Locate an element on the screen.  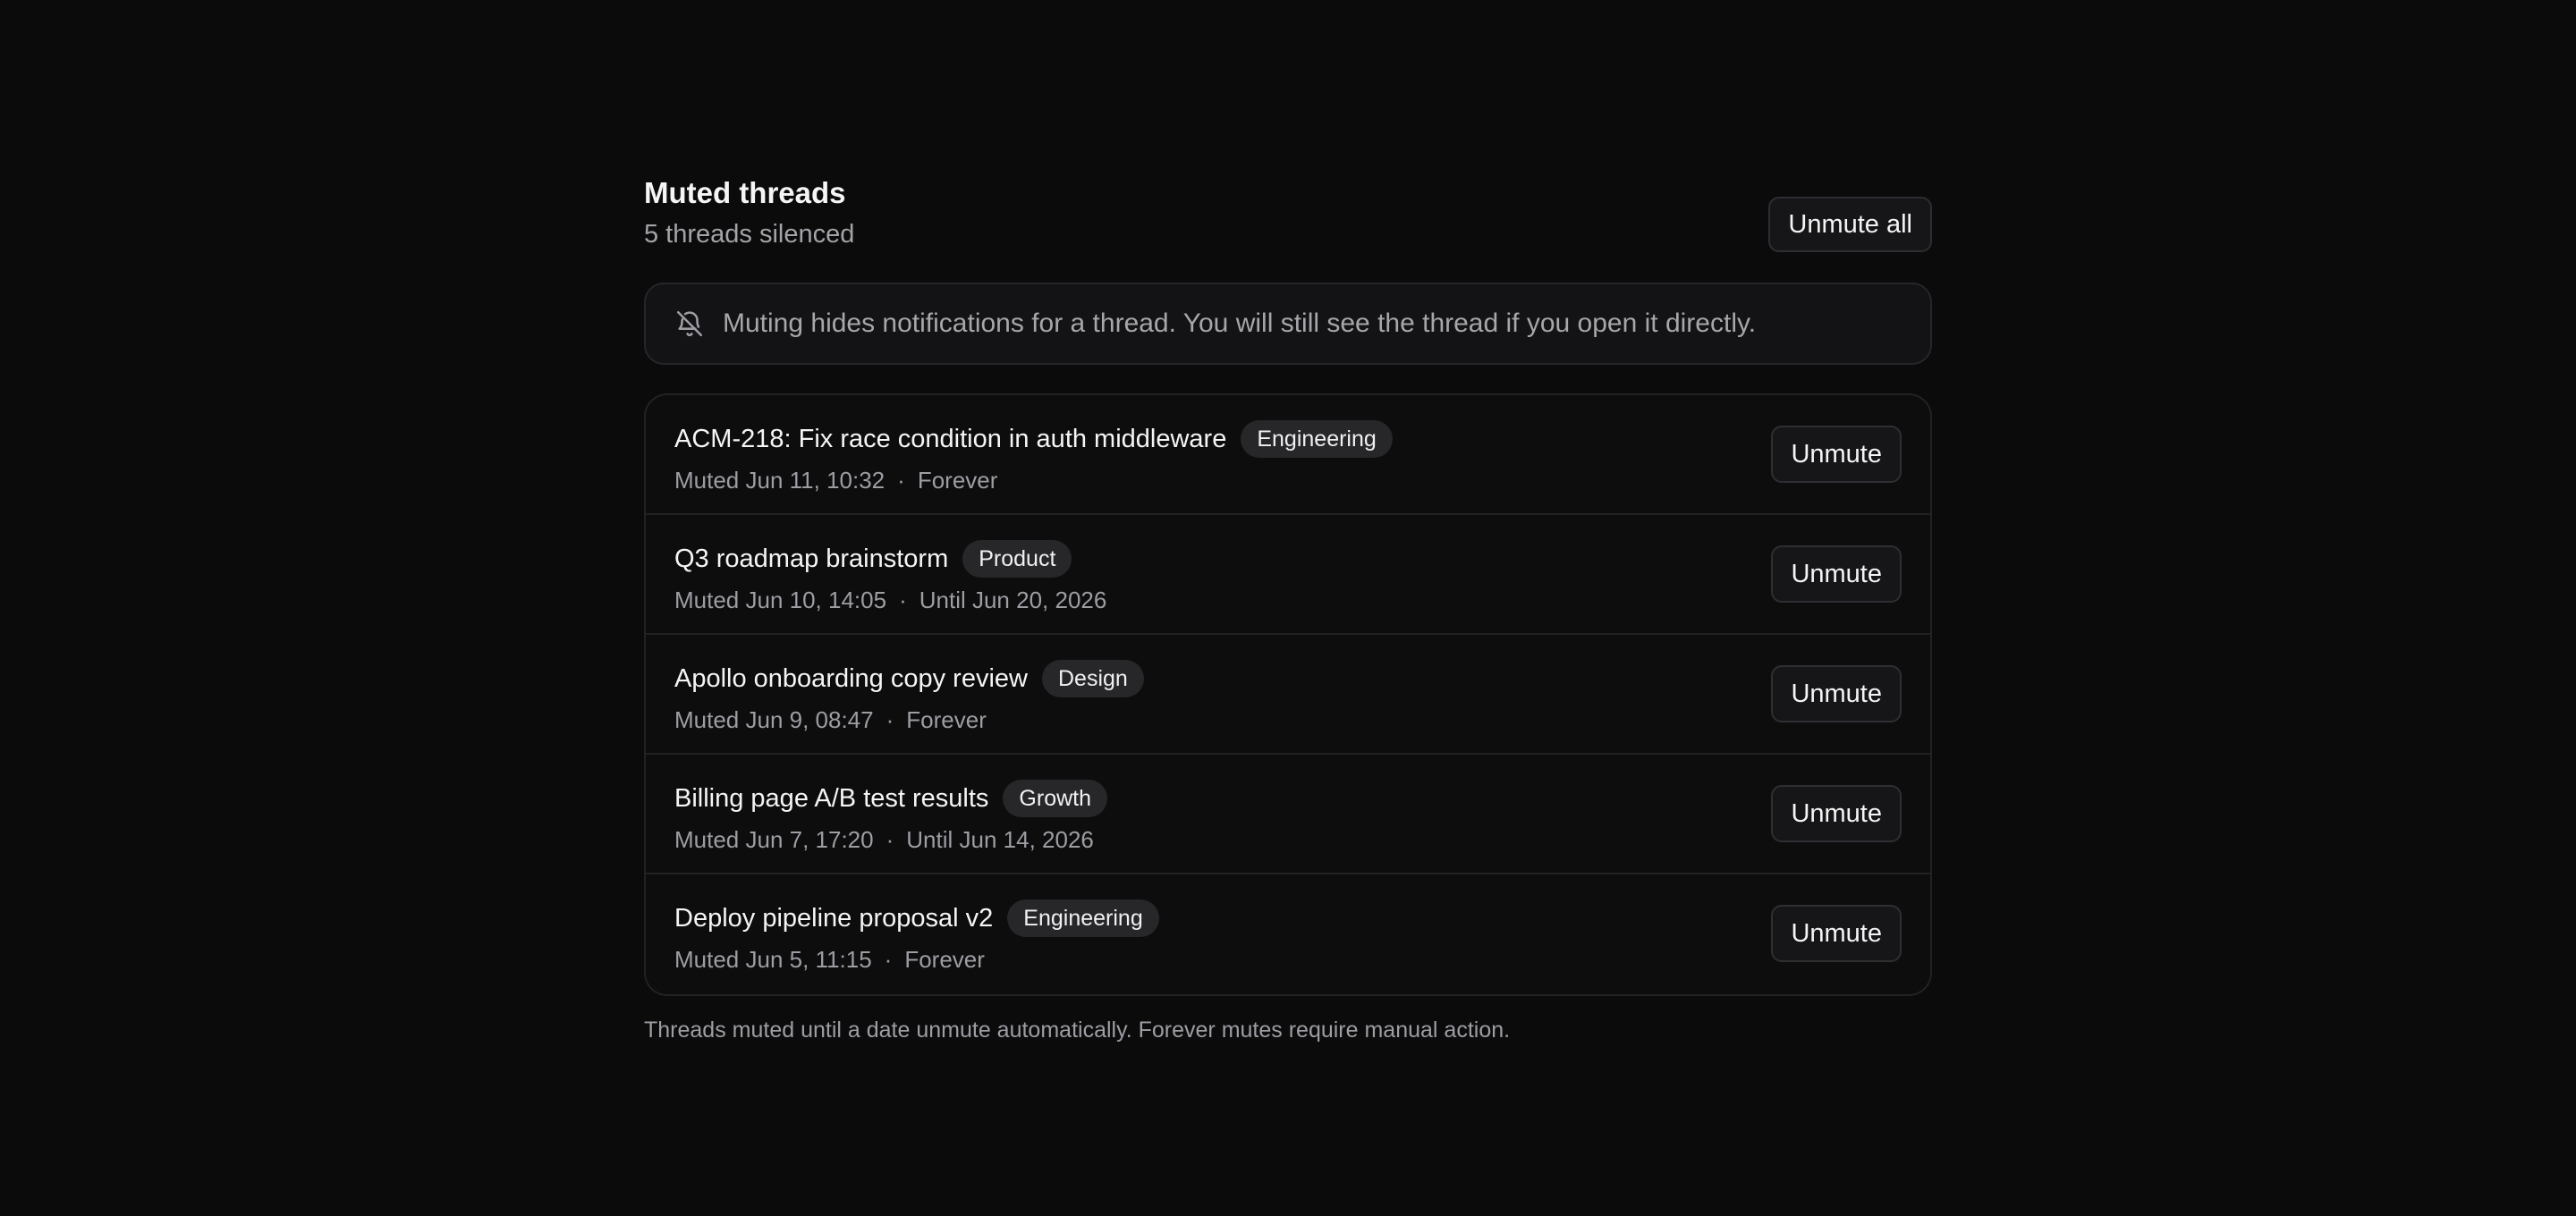
mute-duration: Until Jun 14, 2026 is located at coordinates (1000, 839).